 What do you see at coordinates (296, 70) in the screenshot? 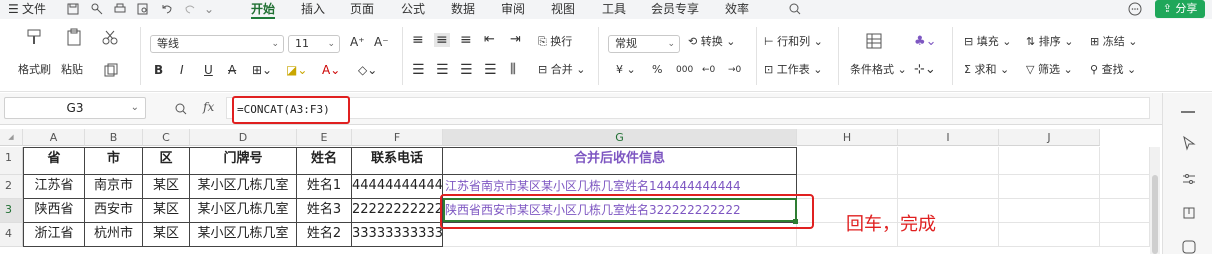
I see `fill-color-icon: ◪⌄` at bounding box center [296, 70].